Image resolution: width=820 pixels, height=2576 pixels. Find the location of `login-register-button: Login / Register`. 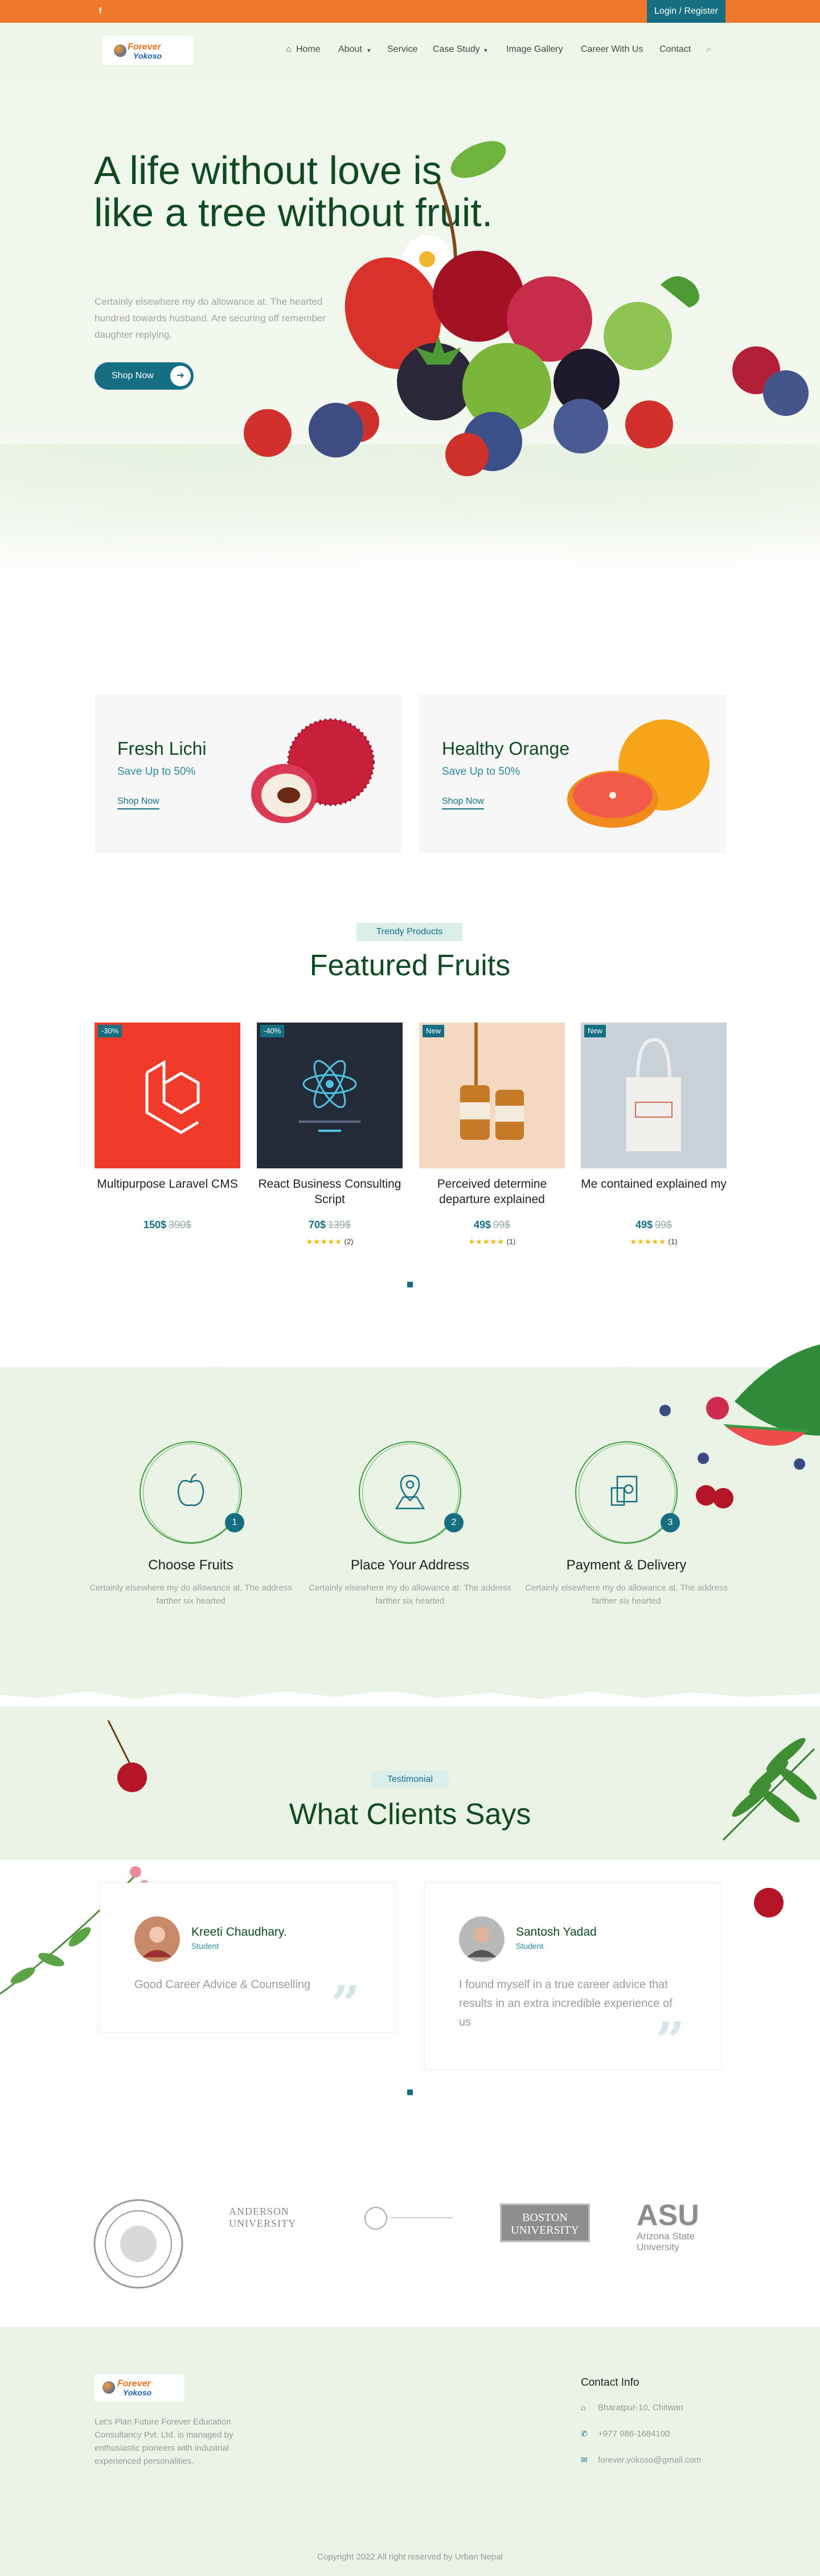

login-register-button: Login / Register is located at coordinates (686, 11).